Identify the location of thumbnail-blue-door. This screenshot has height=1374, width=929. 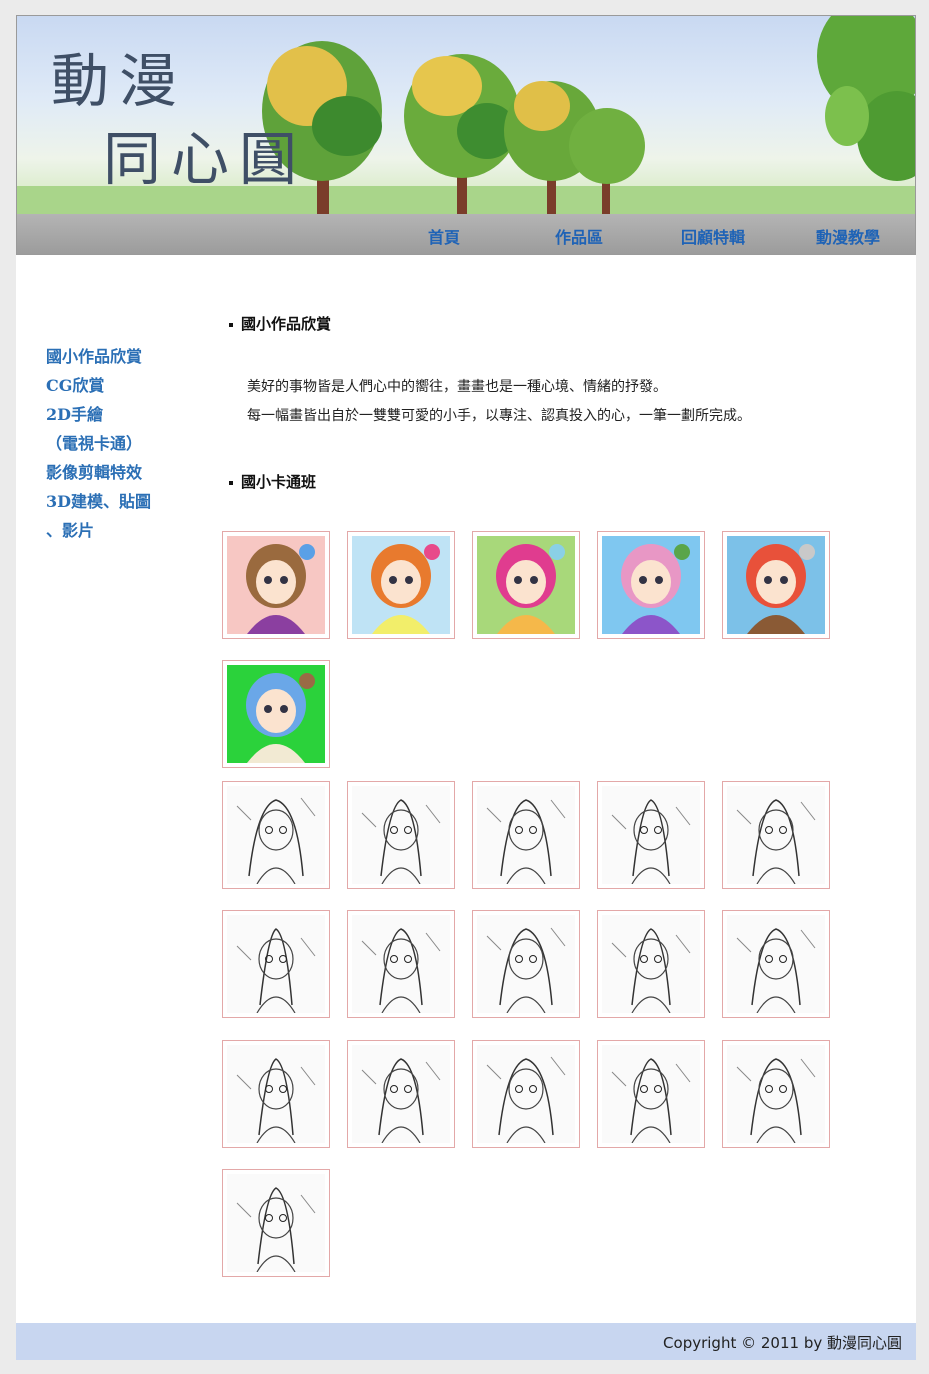
(276, 714).